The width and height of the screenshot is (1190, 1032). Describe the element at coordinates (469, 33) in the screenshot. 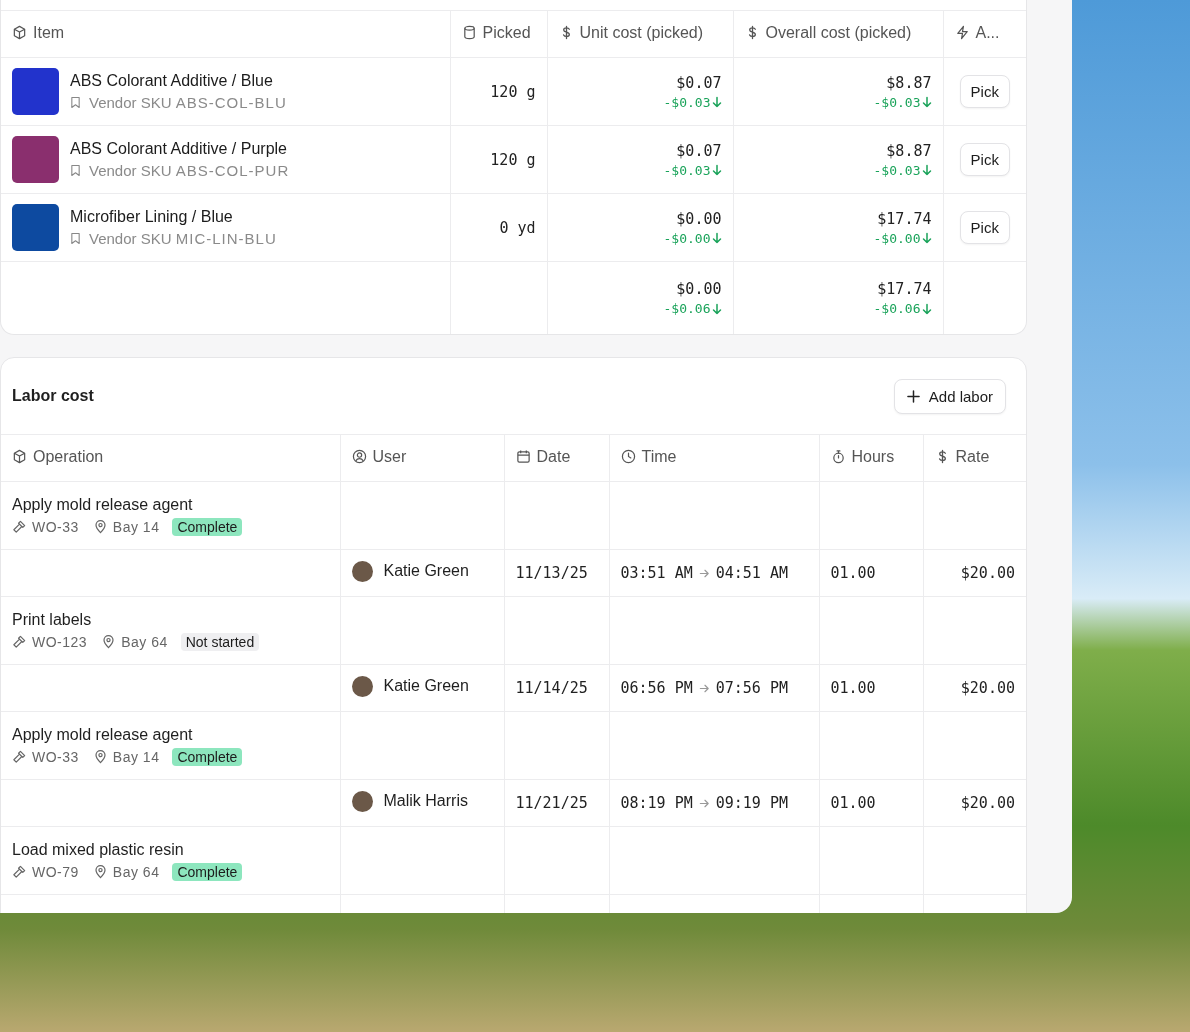

I see `cylinder-icon` at that location.